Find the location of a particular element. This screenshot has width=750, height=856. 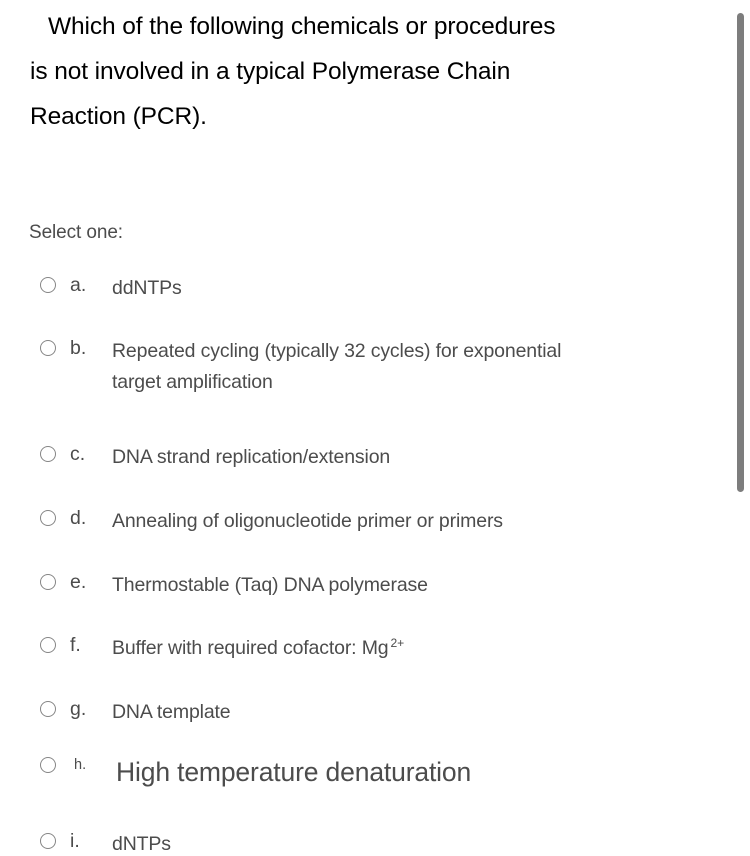

radio-button-i is located at coordinates (48, 841).